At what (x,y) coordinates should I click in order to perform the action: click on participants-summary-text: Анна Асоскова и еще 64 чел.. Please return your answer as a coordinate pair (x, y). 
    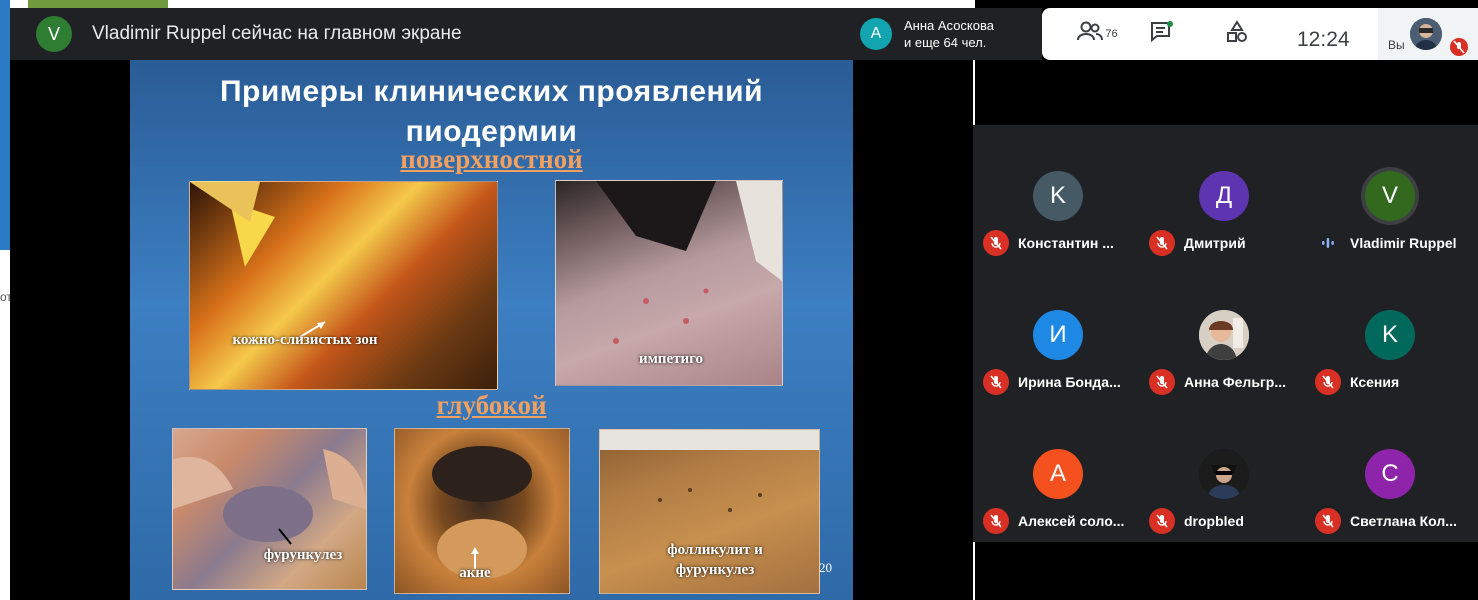
    Looking at the image, I should click on (949, 34).